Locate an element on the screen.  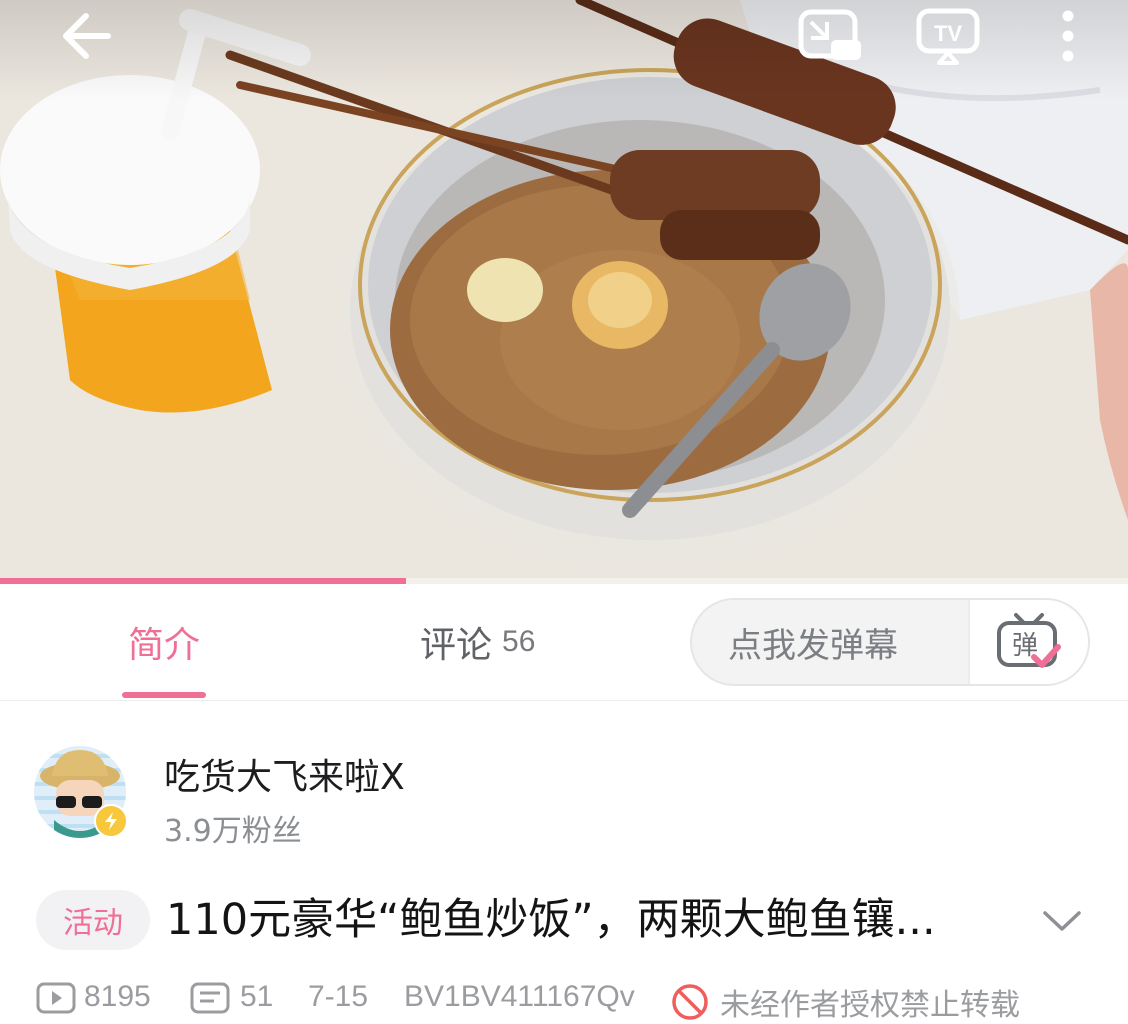
activity-badge: 活动 is located at coordinates (93, 920).